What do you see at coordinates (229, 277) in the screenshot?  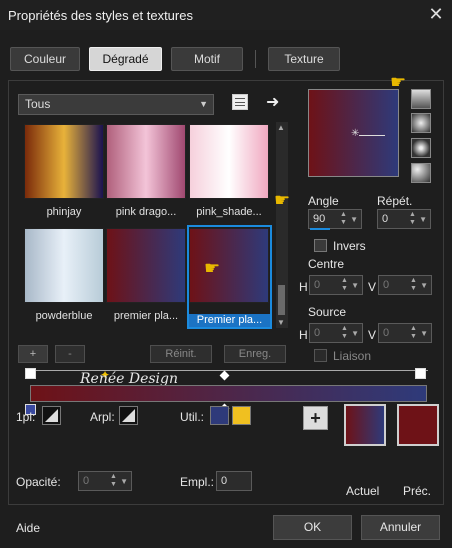 I see `selected-thumb-frame` at bounding box center [229, 277].